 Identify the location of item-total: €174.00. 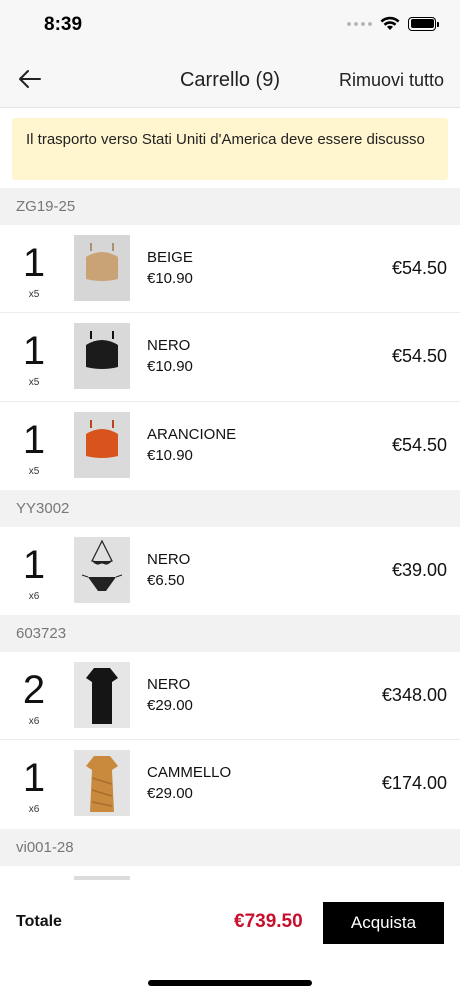
(414, 783).